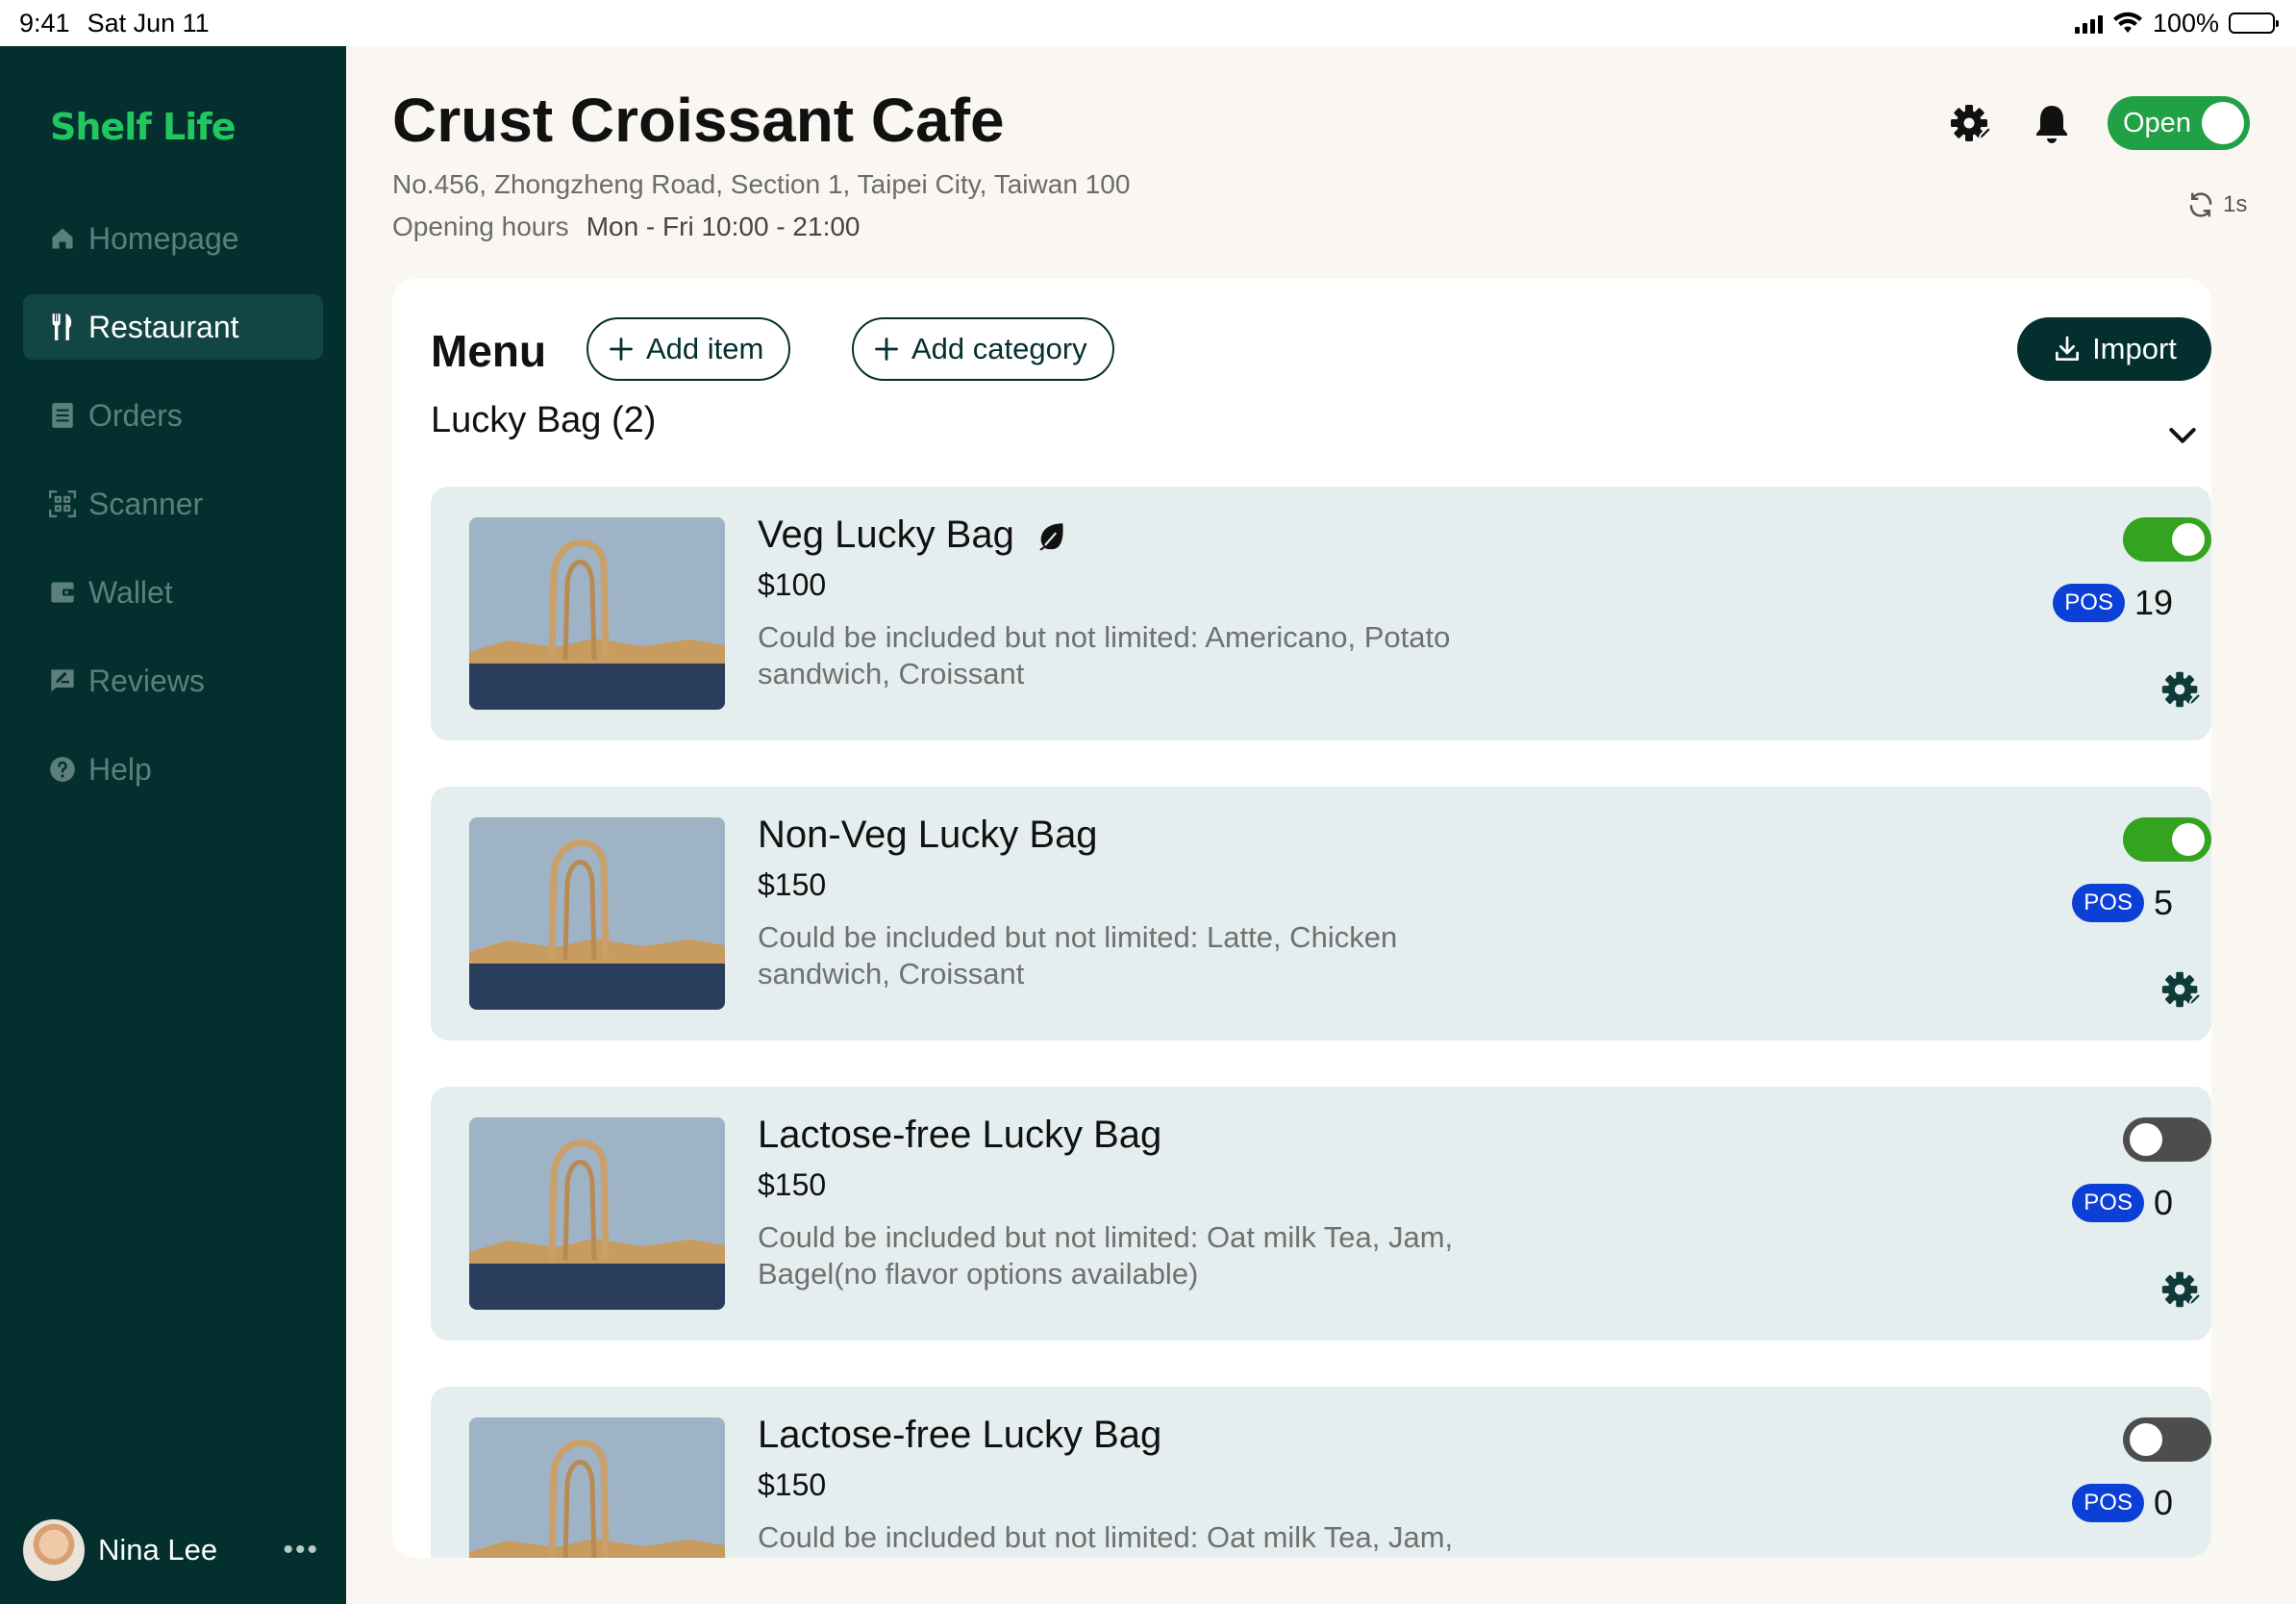 The height and width of the screenshot is (1604, 2296). I want to click on item-name-text: Lactose-free Lucky Bag, so click(960, 1135).